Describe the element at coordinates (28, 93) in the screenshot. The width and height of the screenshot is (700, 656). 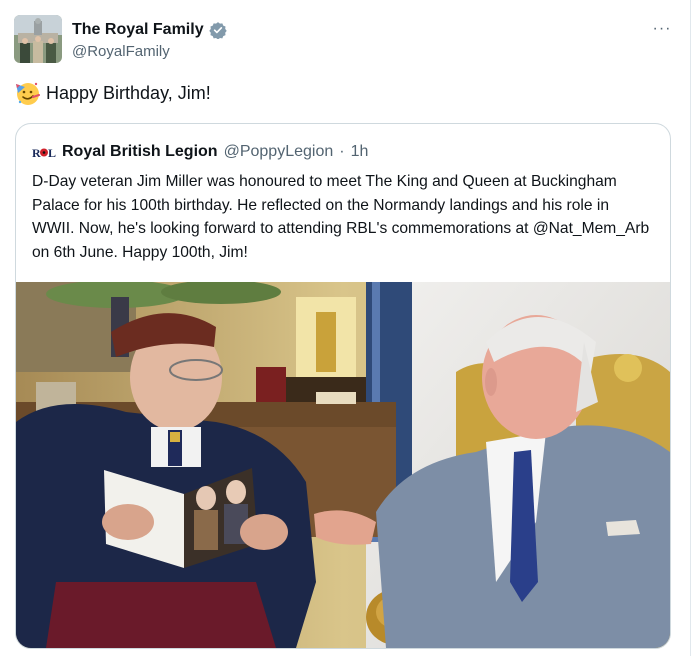
I see `party-face-emoji-icon` at that location.